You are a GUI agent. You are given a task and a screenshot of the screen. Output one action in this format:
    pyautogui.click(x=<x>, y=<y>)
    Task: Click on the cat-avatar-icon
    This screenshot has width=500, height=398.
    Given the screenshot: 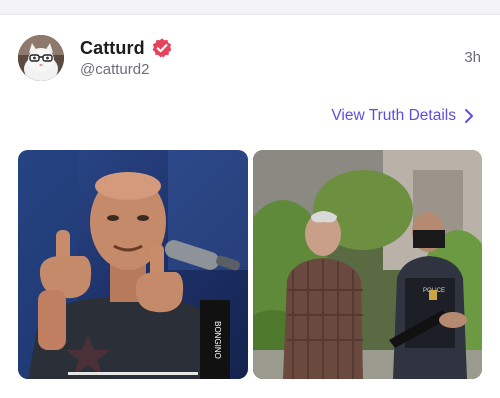 What is the action you would take?
    pyautogui.click(x=41, y=58)
    